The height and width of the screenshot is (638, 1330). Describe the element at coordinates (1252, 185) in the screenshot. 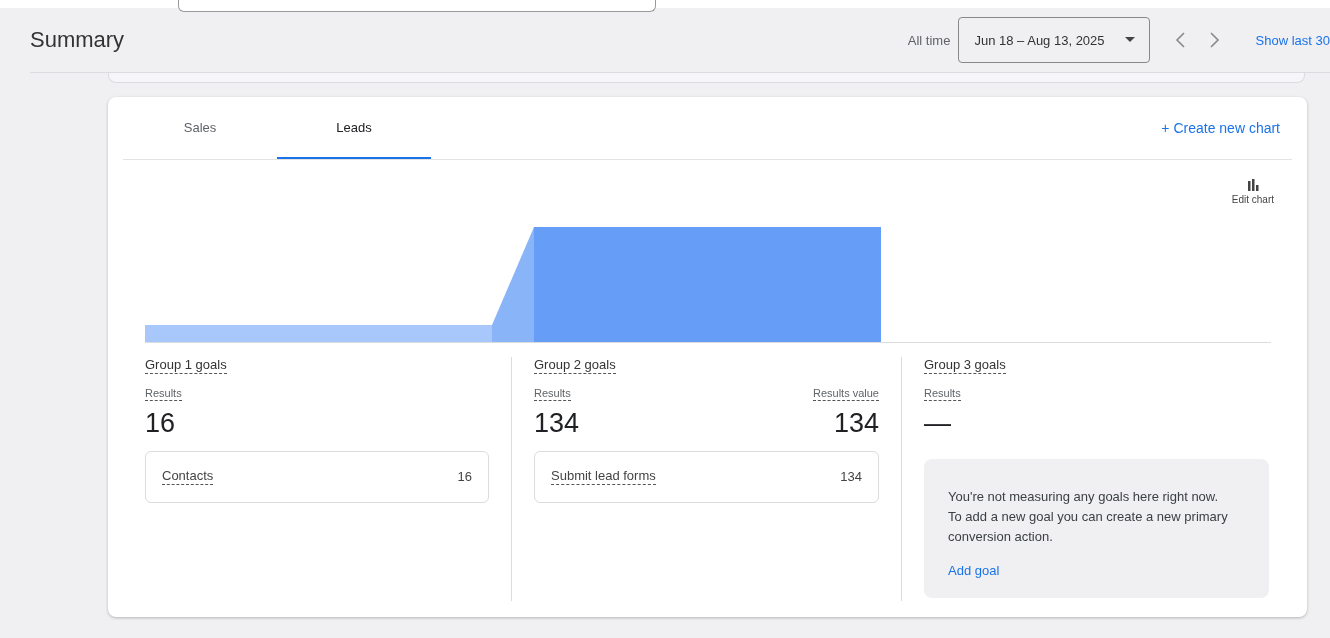

I see `bar-chart-icon` at that location.